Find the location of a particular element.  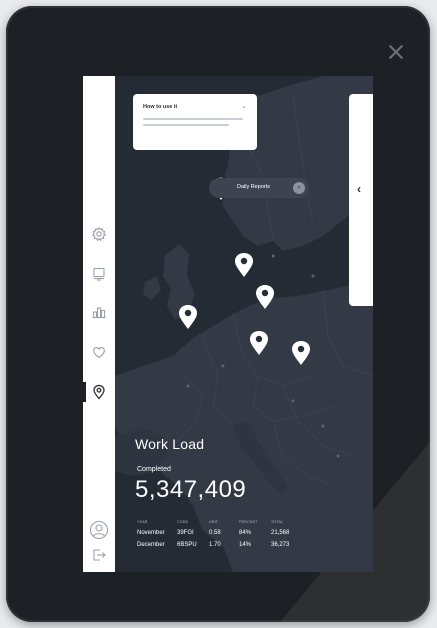

daily-reports-pill: Daily Reports › is located at coordinates (259, 188).